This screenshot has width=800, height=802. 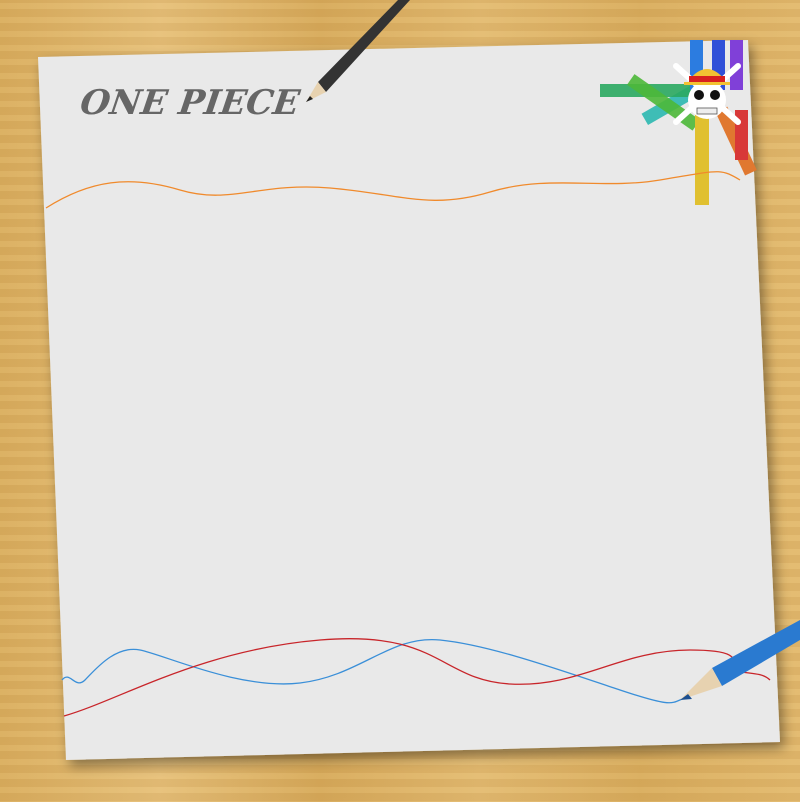 What do you see at coordinates (190, 103) in the screenshot?
I see `one-piece-title: ONE PIECE` at bounding box center [190, 103].